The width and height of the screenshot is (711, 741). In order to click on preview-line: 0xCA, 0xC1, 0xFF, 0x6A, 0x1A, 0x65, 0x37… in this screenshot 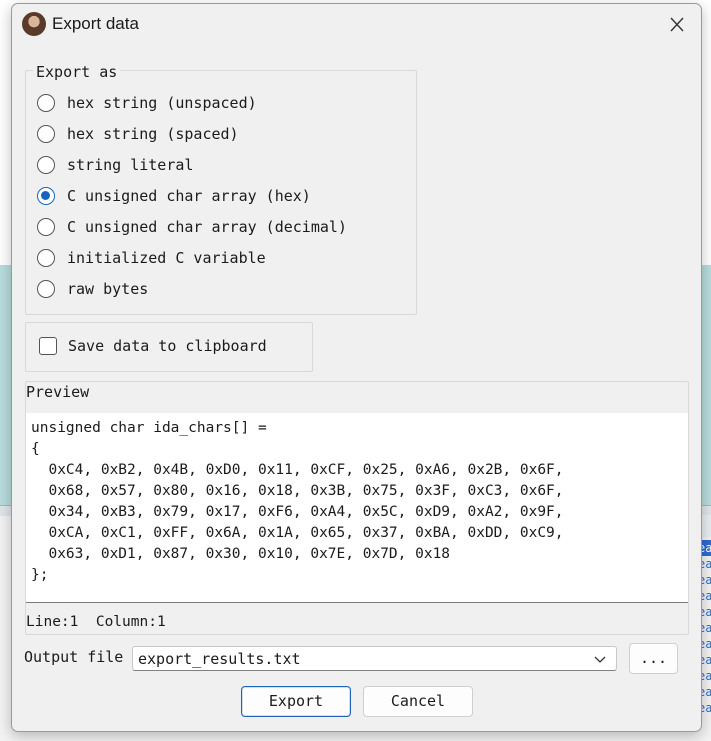, I will do `click(297, 533)`.